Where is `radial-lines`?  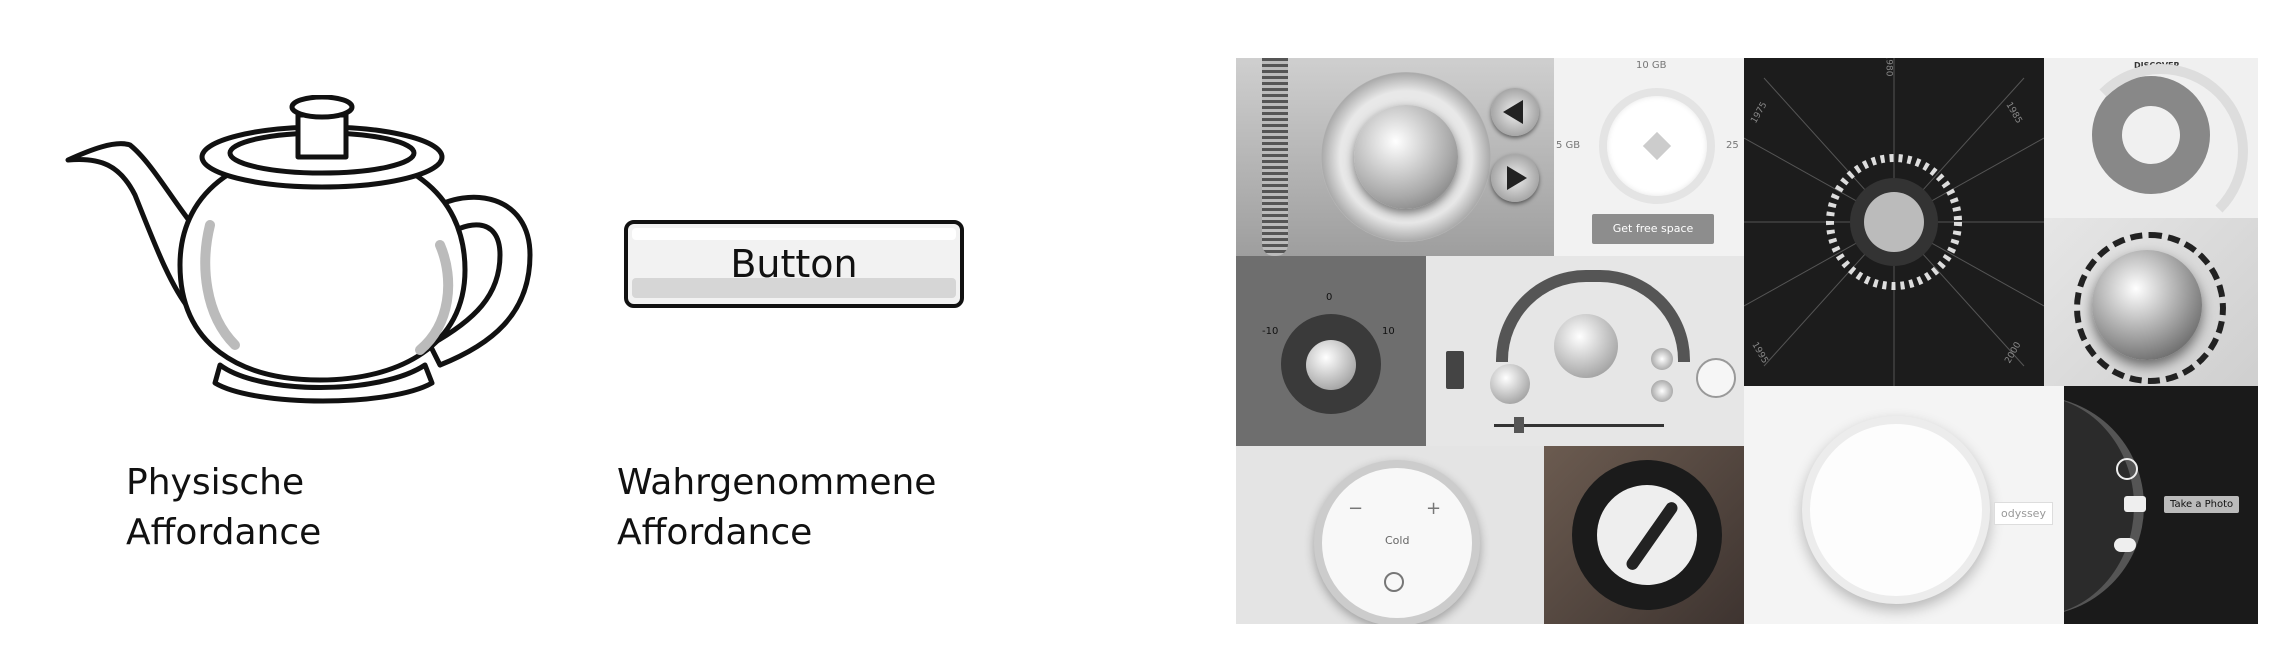 radial-lines is located at coordinates (1894, 222).